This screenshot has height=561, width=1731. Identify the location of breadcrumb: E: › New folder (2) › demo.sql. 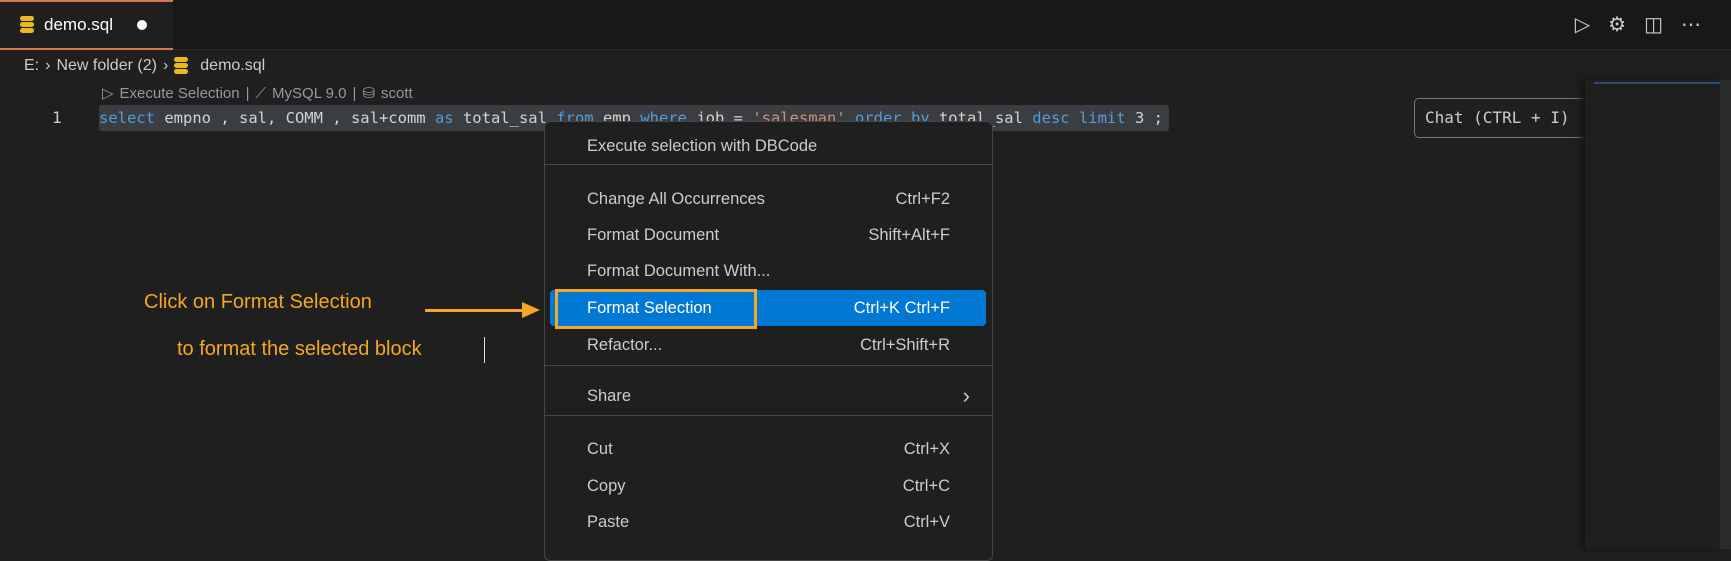
(144, 66).